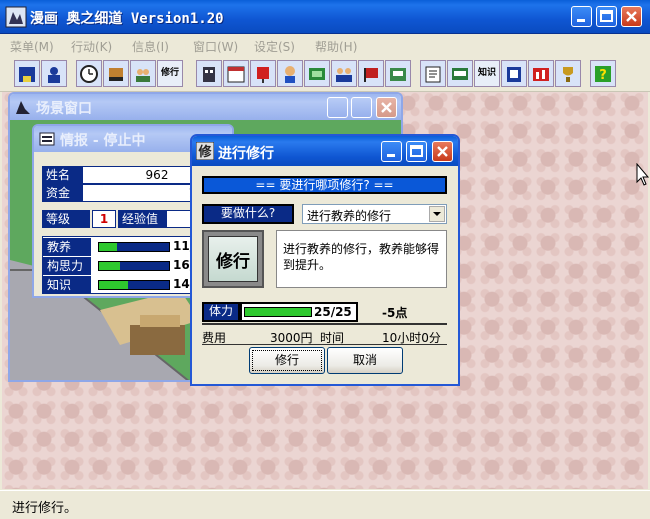  I want to click on scene-icon, so click(23, 107).